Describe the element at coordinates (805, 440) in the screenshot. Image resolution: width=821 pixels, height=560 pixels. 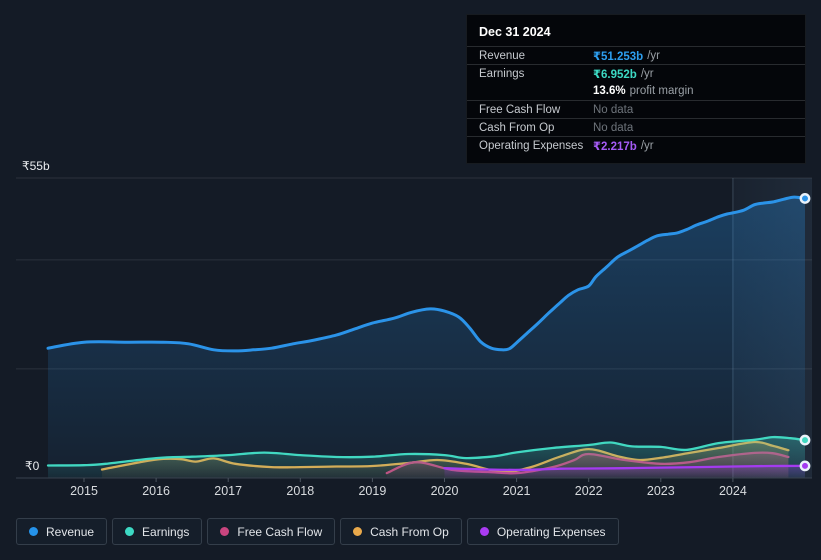
I see `earnings-end-marker` at that location.